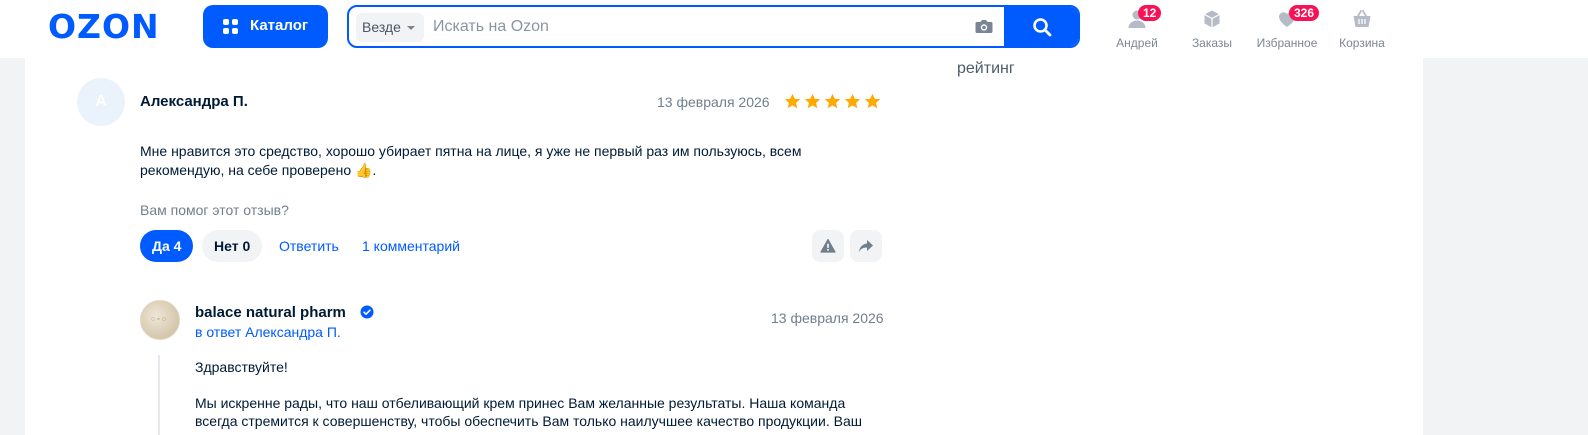 Image resolution: width=1588 pixels, height=435 pixels. What do you see at coordinates (367, 312) in the screenshot?
I see `verified-icon` at bounding box center [367, 312].